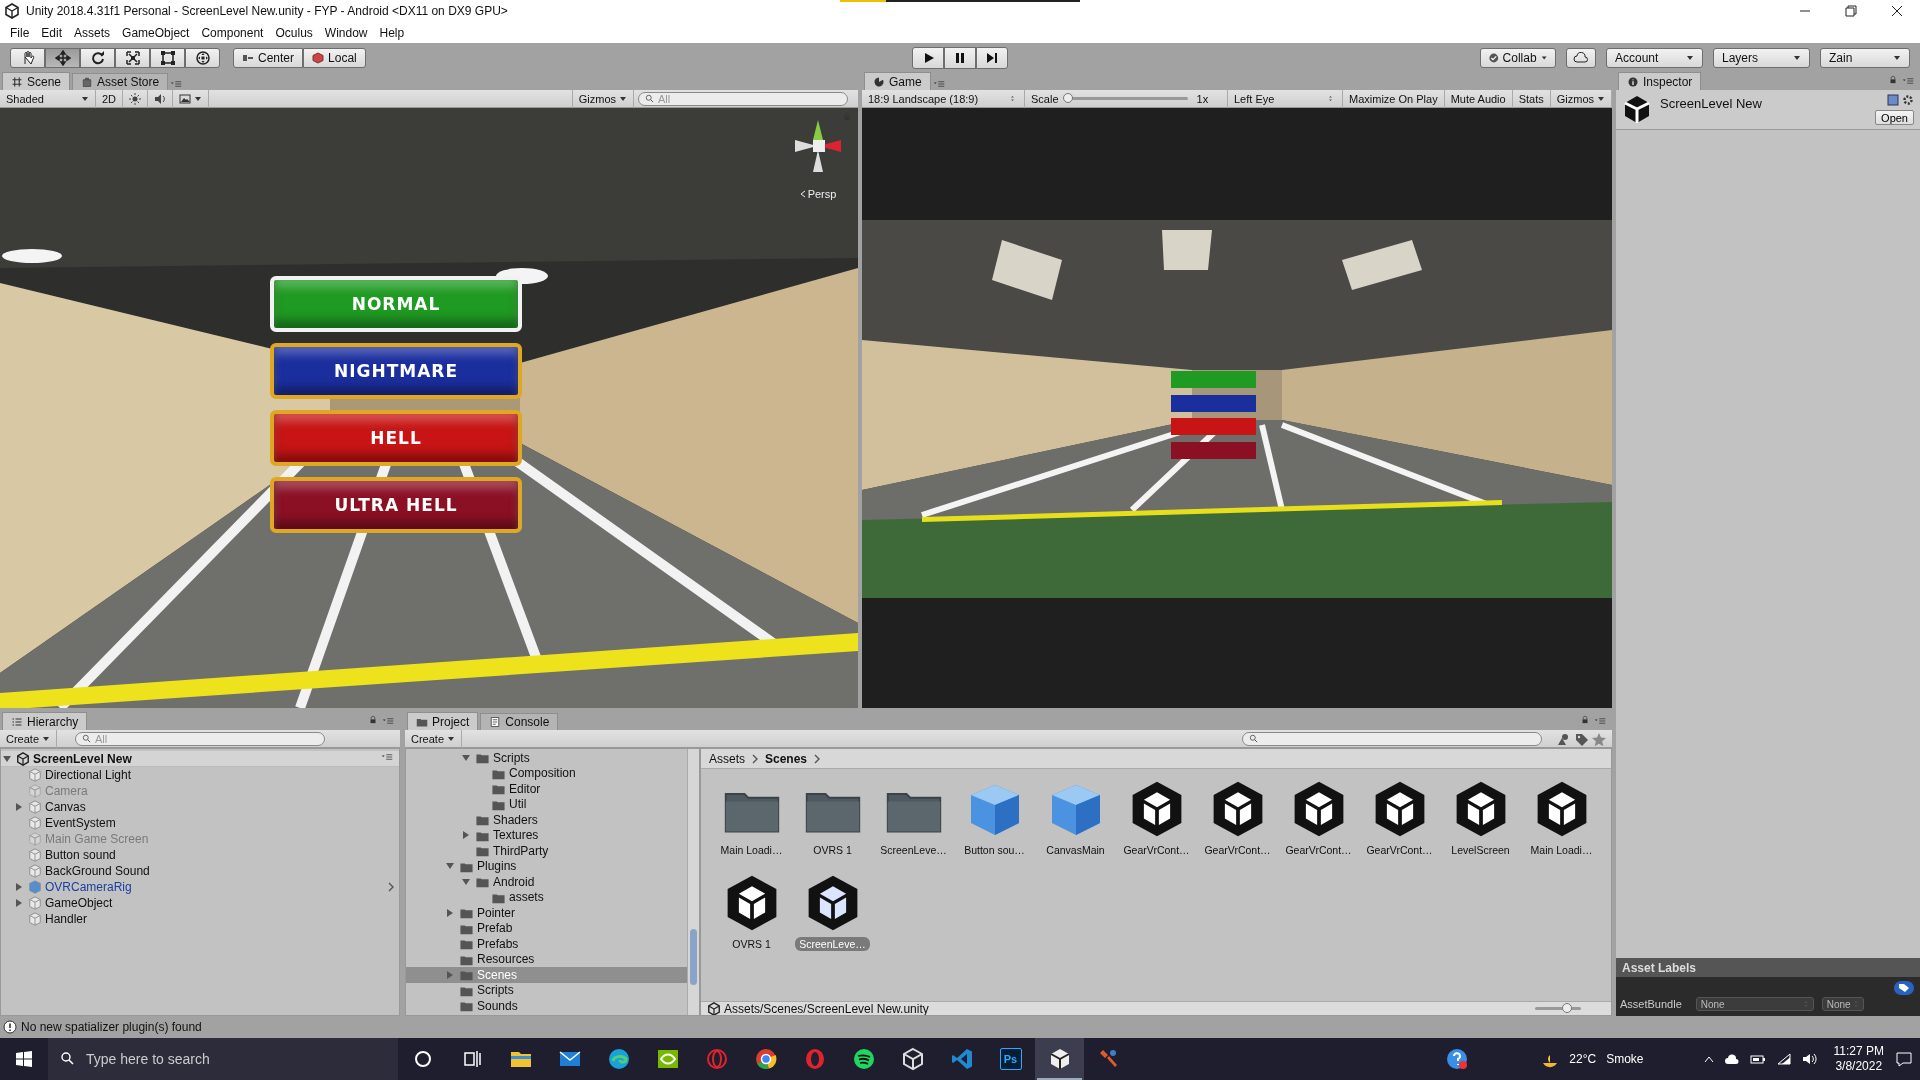 The height and width of the screenshot is (1080, 1920). I want to click on tree-item: Android, so click(546, 882).